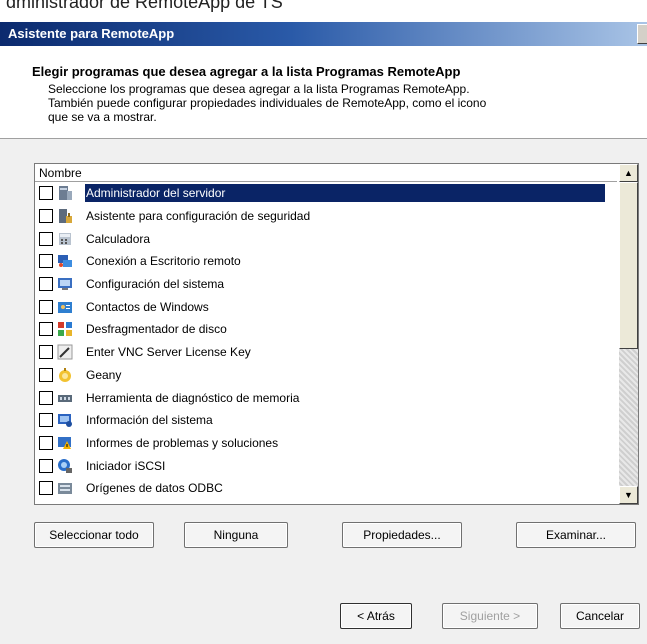 This screenshot has height=644, width=647. Describe the element at coordinates (154, 488) in the screenshot. I see `item-label: Orígenes de datos ODBC` at that location.